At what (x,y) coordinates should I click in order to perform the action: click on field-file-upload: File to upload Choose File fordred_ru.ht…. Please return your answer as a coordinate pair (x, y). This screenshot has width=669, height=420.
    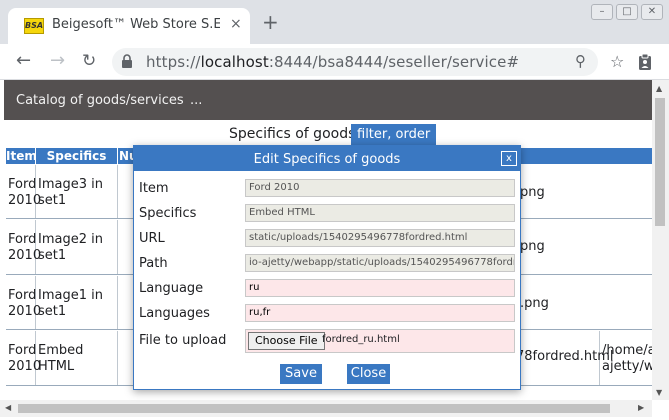
    Looking at the image, I should click on (327, 341).